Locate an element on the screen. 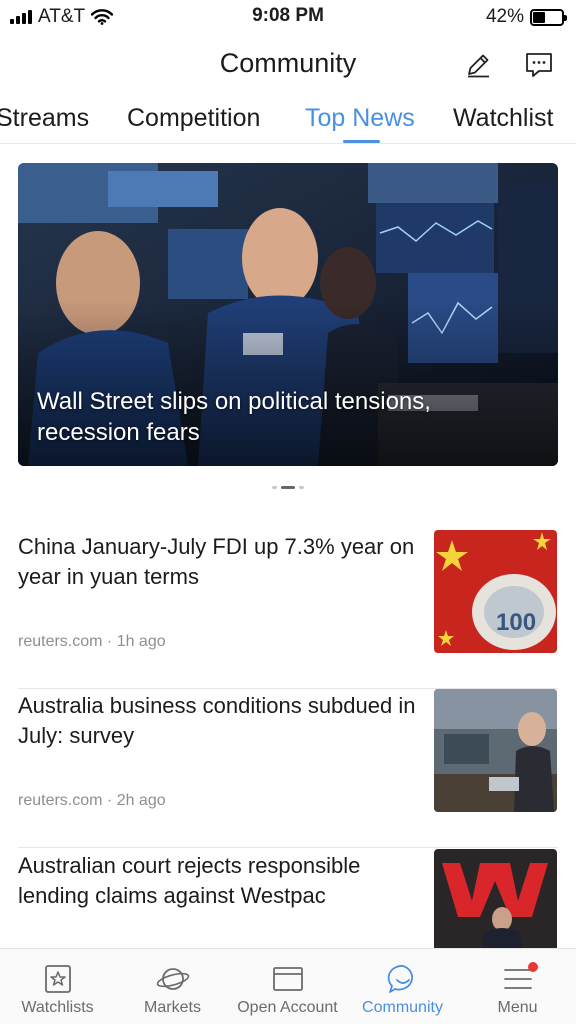 Image resolution: width=576 pixels, height=1024 pixels. tab-streams: Streams is located at coordinates (44, 118).